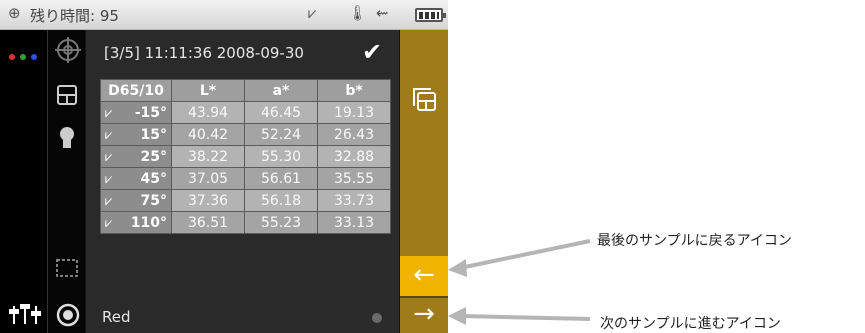  I want to click on table-row: ⩗ 110° 36.51 55.23 33.13, so click(245, 222).